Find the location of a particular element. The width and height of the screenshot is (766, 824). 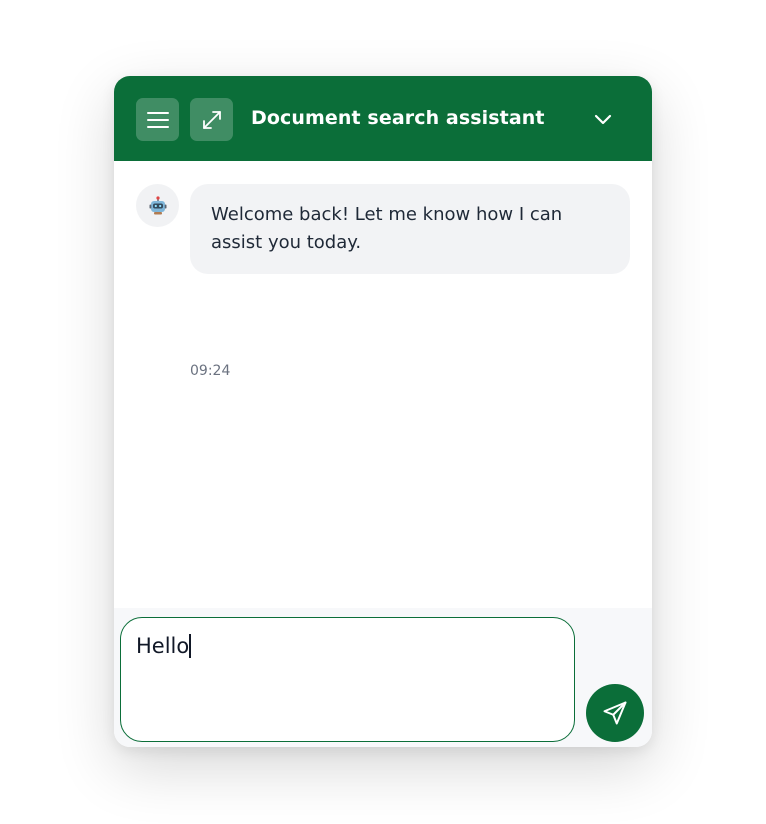

expand-button is located at coordinates (211, 119).